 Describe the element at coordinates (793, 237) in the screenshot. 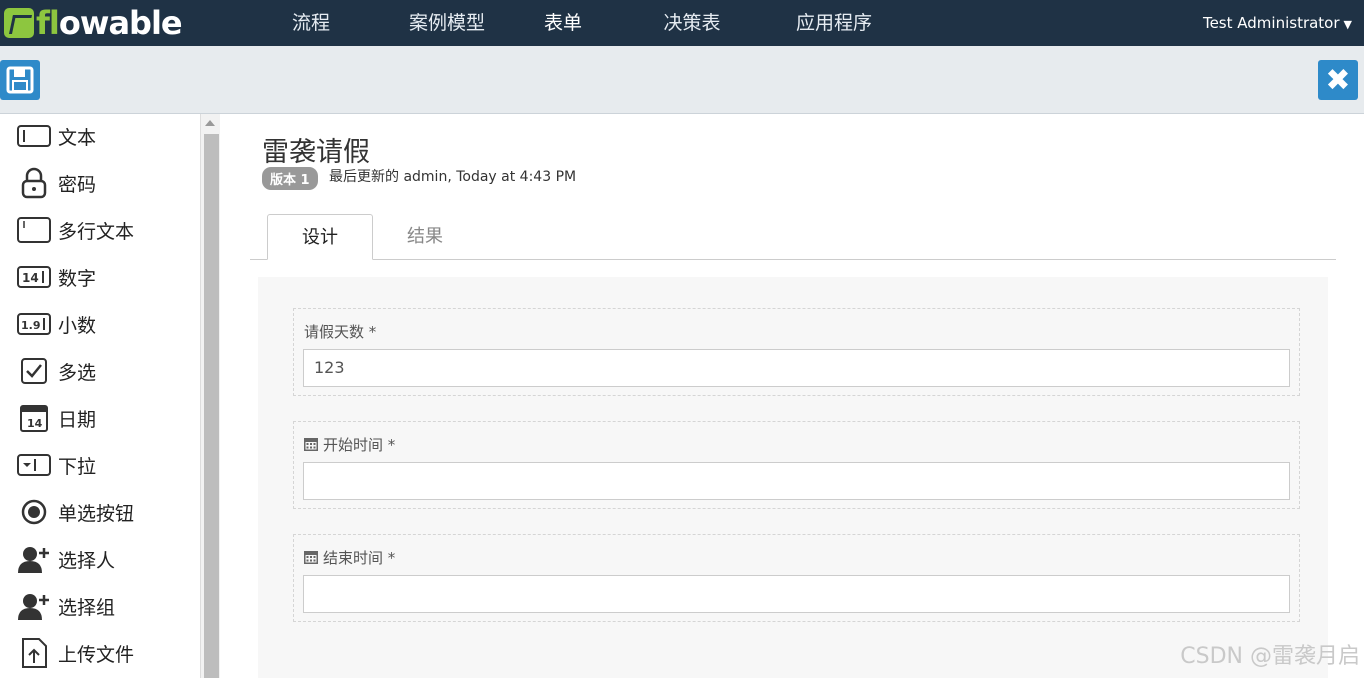

I see `editor-tabs: 设计 结果` at that location.